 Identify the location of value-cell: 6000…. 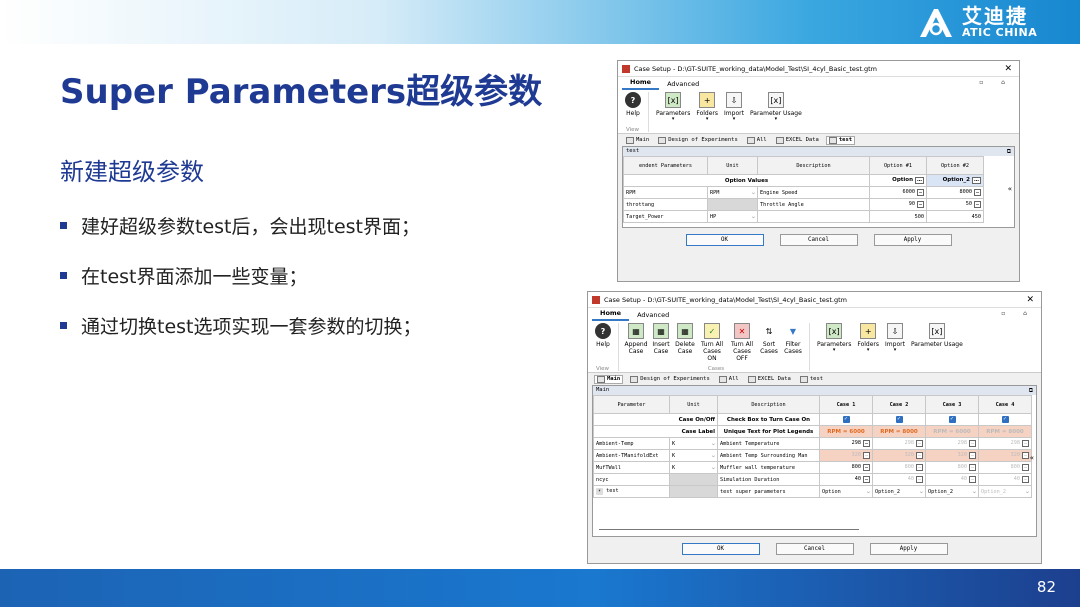
(898, 192).